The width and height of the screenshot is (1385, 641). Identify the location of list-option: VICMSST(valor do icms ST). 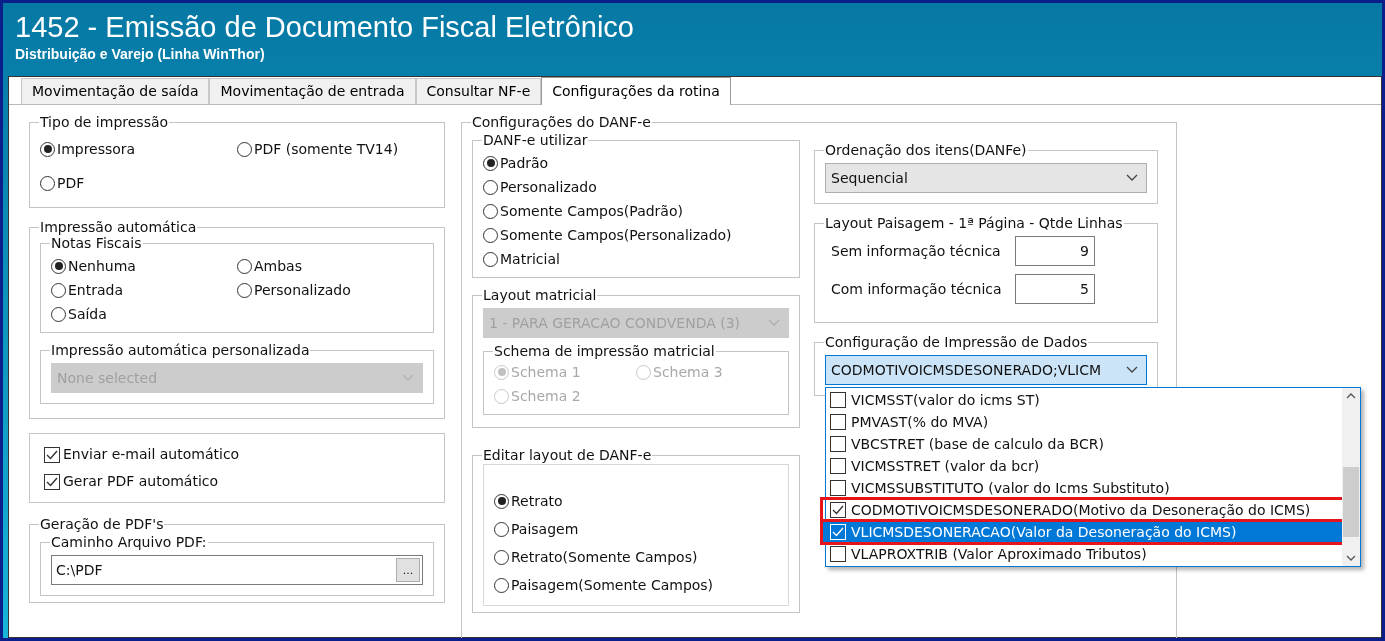
(1084, 400).